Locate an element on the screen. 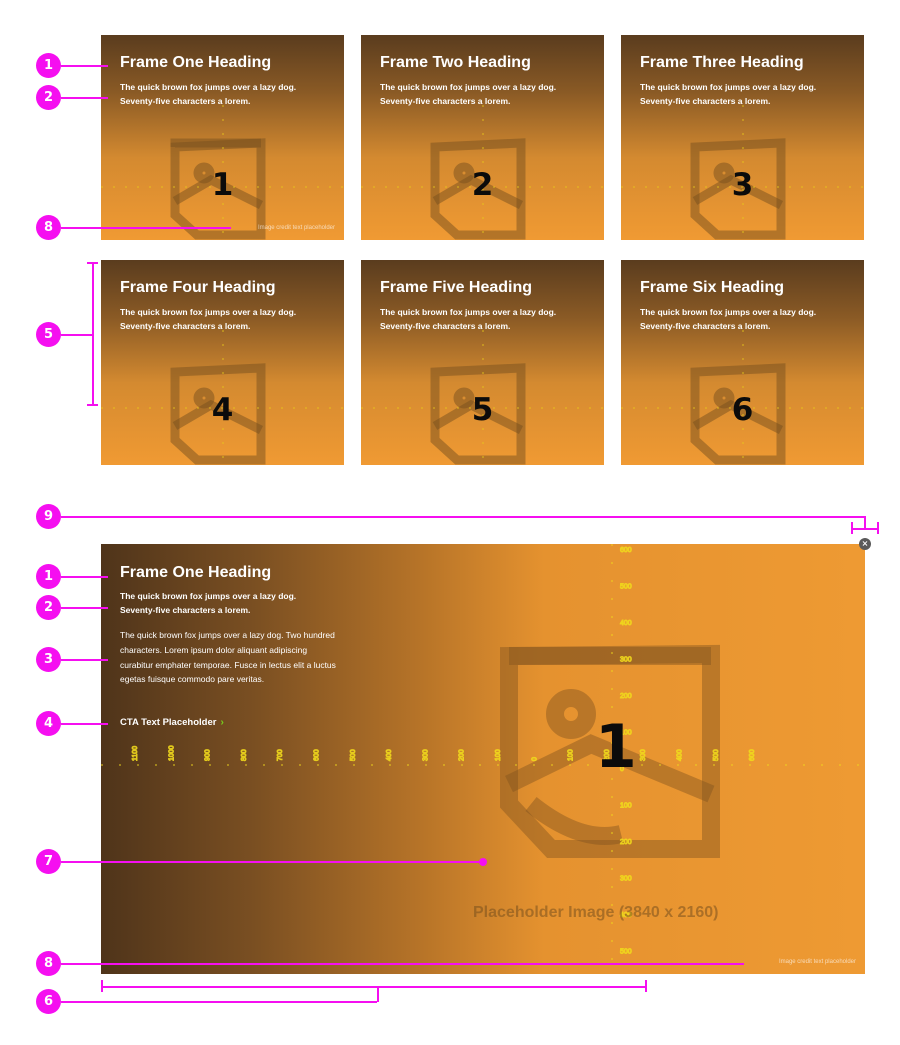 This screenshot has width=900, height=1045. annotation-marker: 4 is located at coordinates (48, 723).